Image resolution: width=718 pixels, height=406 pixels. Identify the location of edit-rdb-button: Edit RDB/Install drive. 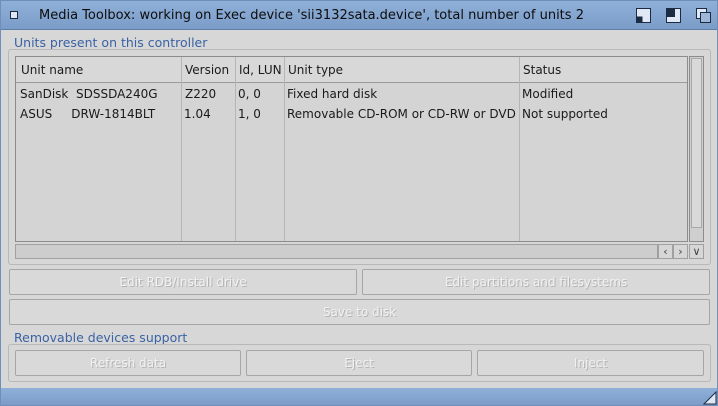
(183, 282).